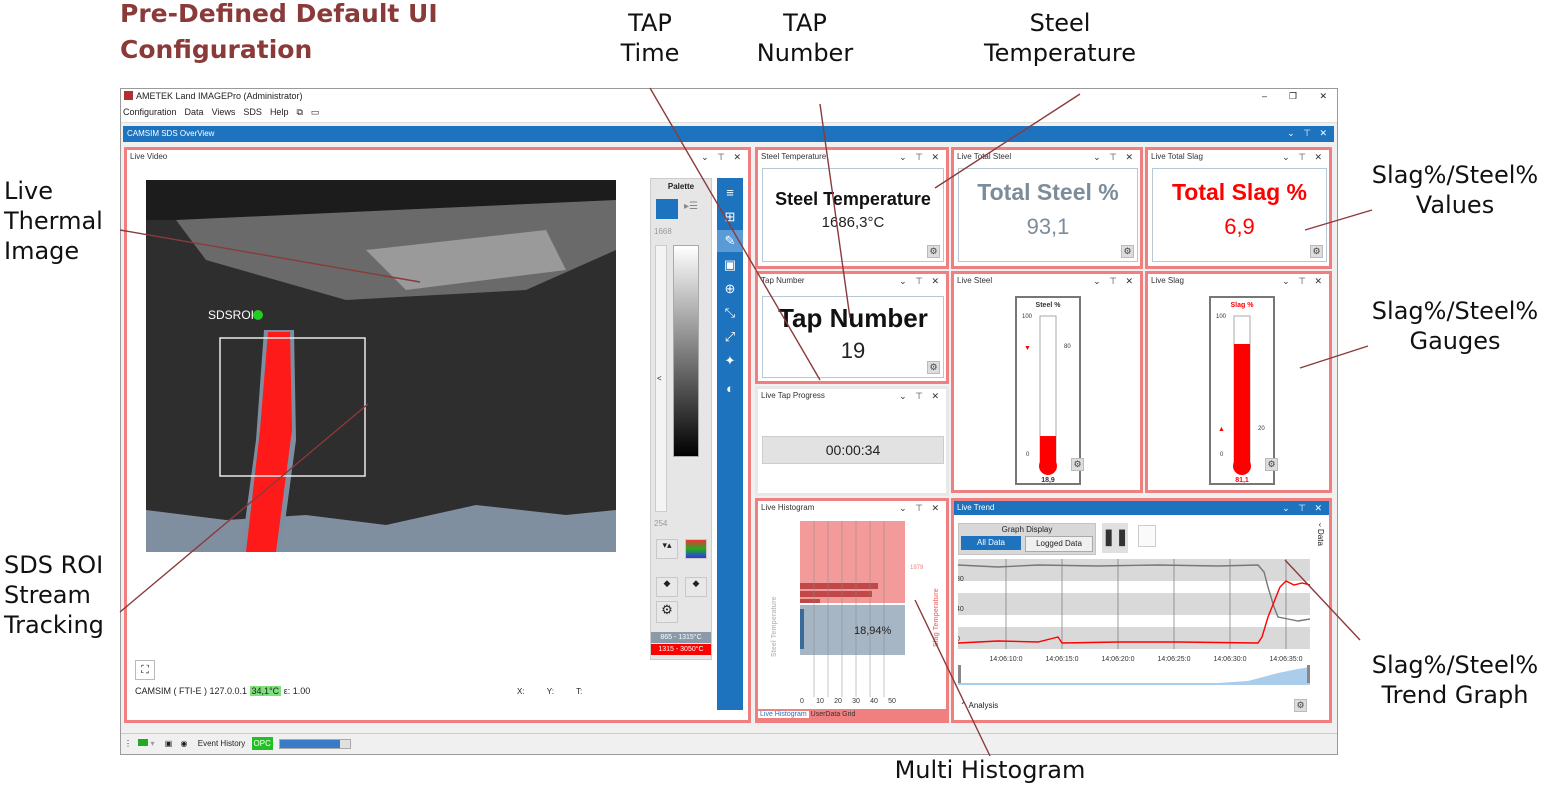 This screenshot has width=1566, height=788. I want to click on panel-title: Live Tap Progress, so click(793, 395).